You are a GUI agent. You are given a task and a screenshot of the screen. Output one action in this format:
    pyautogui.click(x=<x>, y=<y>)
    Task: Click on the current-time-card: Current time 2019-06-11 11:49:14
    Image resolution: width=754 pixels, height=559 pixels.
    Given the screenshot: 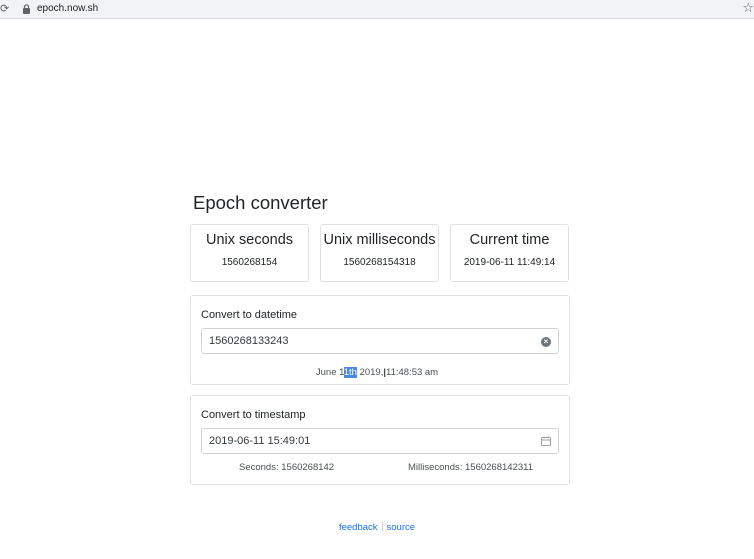 What is the action you would take?
    pyautogui.click(x=509, y=253)
    